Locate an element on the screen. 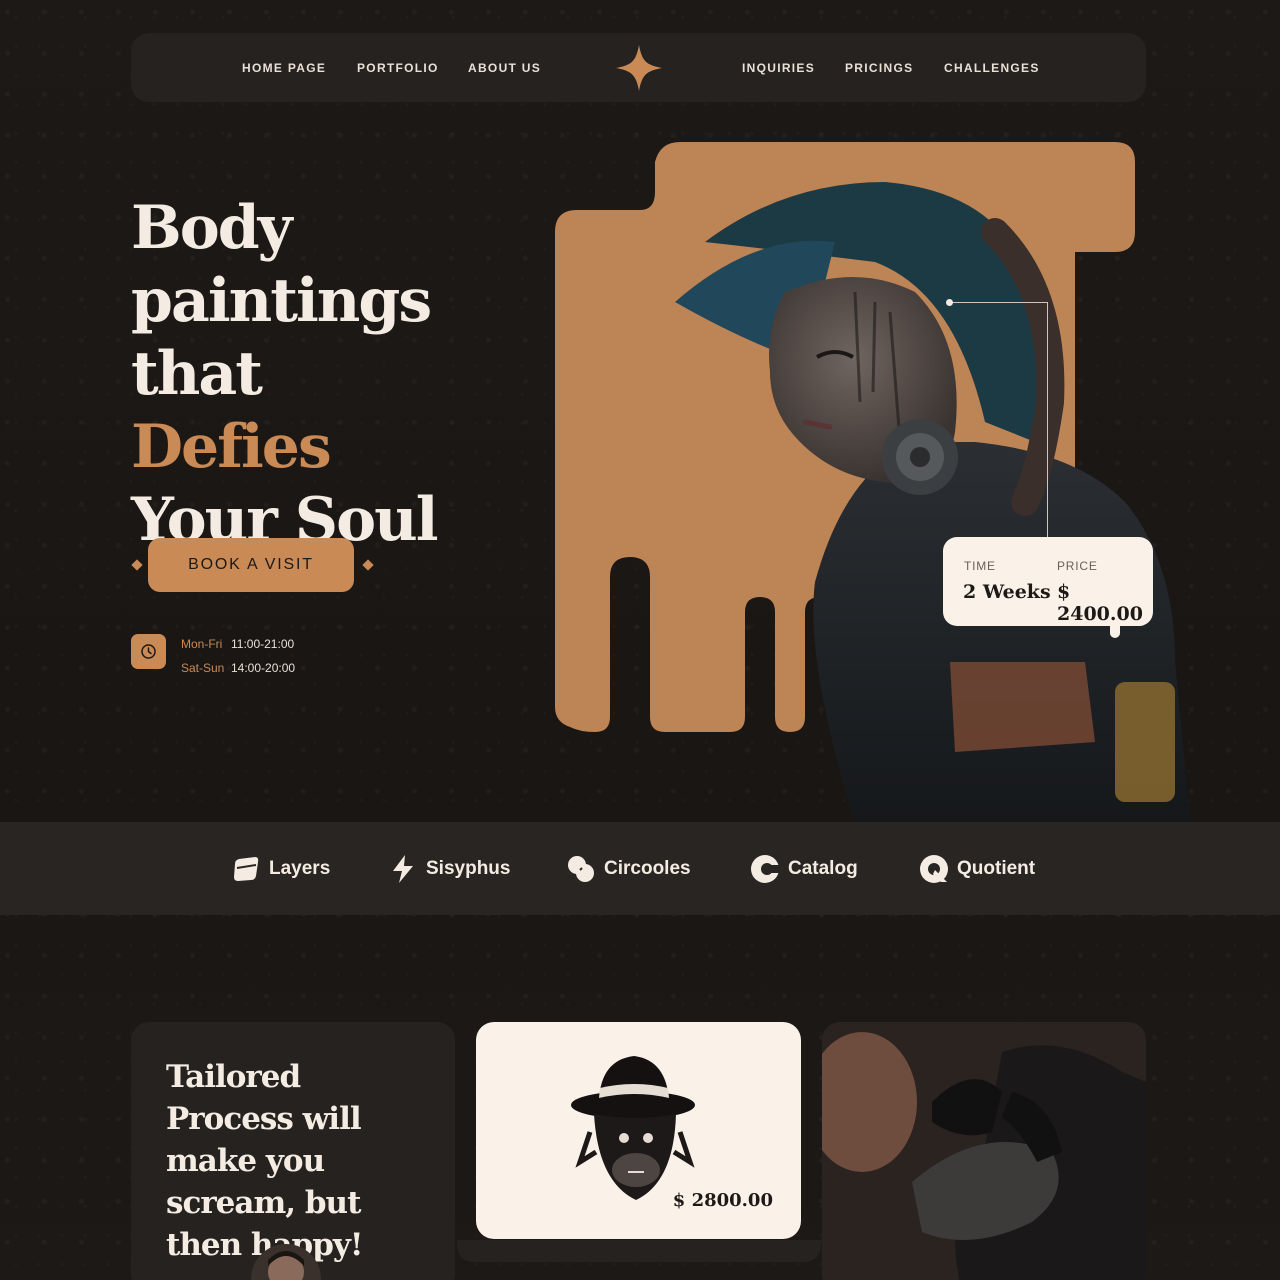 Image resolution: width=1280 pixels, height=1280 pixels. logo-layers: Layers is located at coordinates (280, 869).